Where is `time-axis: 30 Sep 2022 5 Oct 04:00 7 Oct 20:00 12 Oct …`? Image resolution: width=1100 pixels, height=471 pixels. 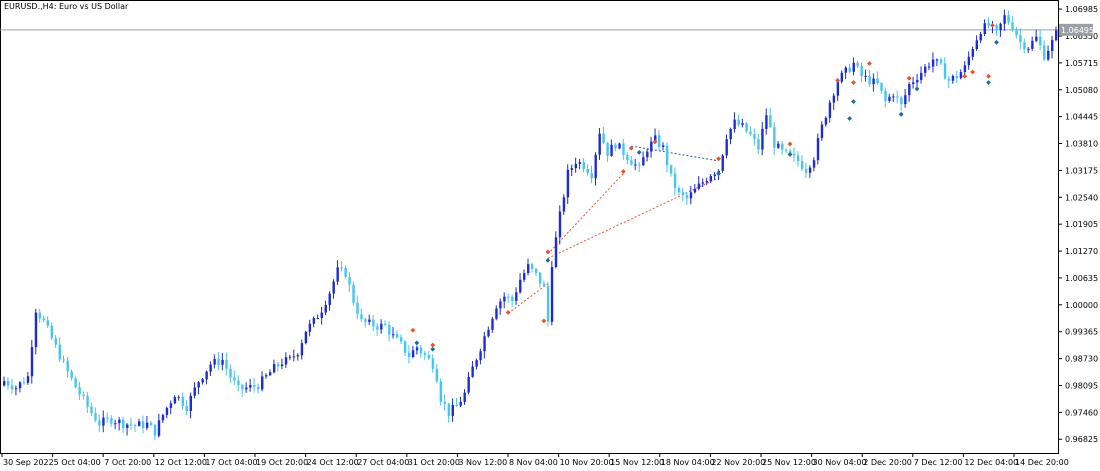 time-axis: 30 Sep 2022 5 Oct 04:00 7 Oct 20:00 12 Oct … is located at coordinates (535, 460).